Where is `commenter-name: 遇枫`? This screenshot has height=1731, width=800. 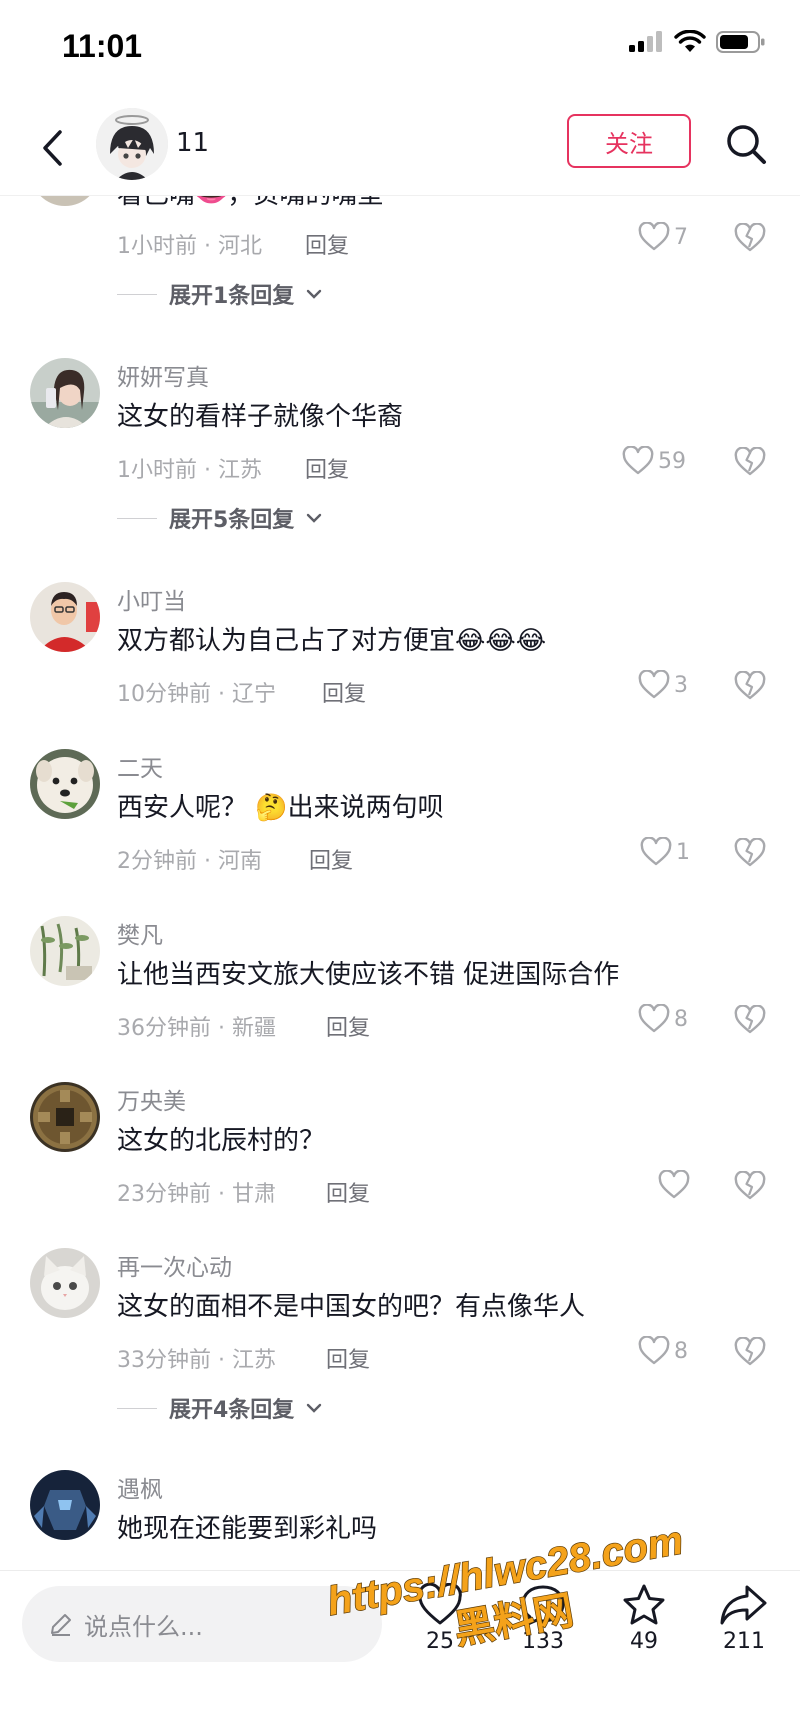 commenter-name: 遇枫 is located at coordinates (140, 1487).